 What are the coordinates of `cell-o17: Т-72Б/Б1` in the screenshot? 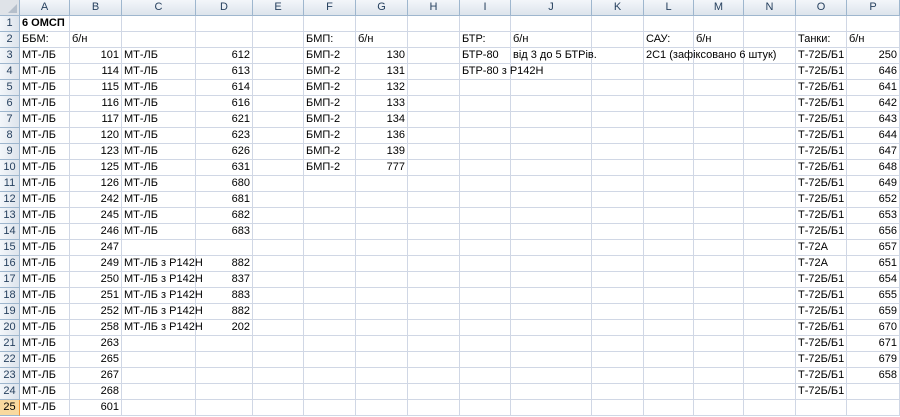 It's located at (821, 280).